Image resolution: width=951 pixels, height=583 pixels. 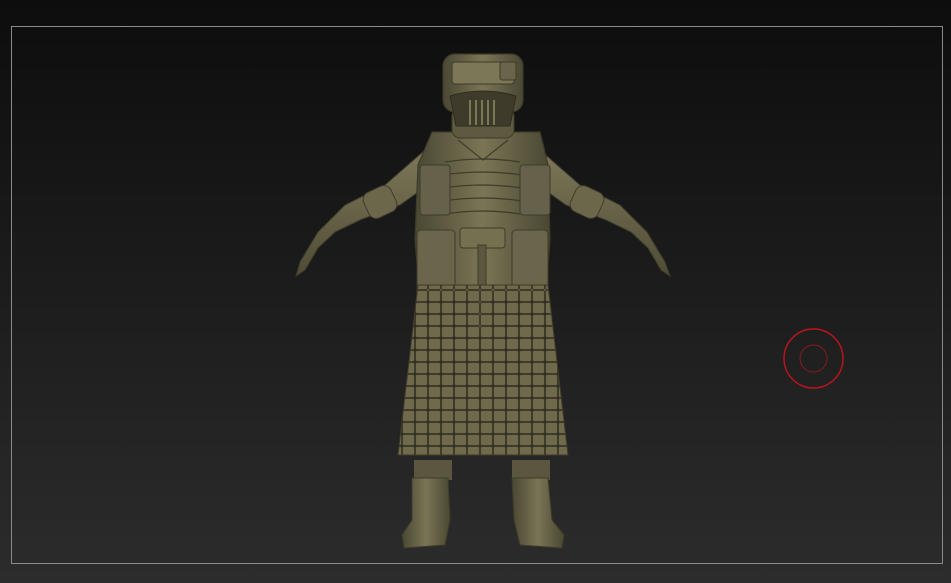 I want to click on helmet, so click(x=483, y=96).